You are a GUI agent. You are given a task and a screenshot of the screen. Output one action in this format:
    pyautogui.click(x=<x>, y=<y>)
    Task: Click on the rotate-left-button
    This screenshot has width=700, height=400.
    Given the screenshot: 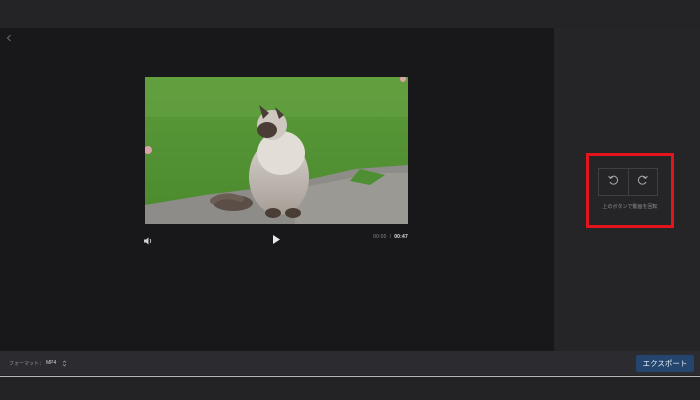 What is the action you would take?
    pyautogui.click(x=613, y=182)
    